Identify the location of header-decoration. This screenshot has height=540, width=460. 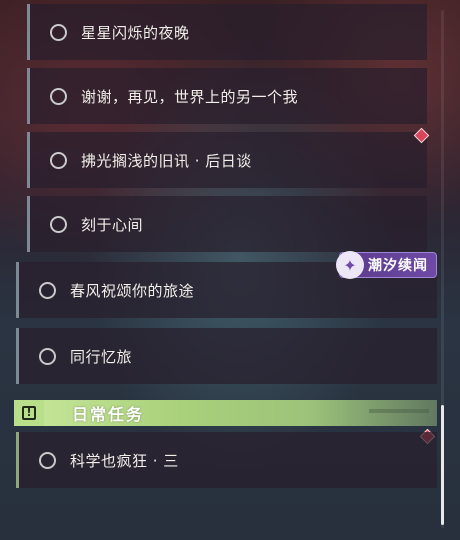
(399, 411).